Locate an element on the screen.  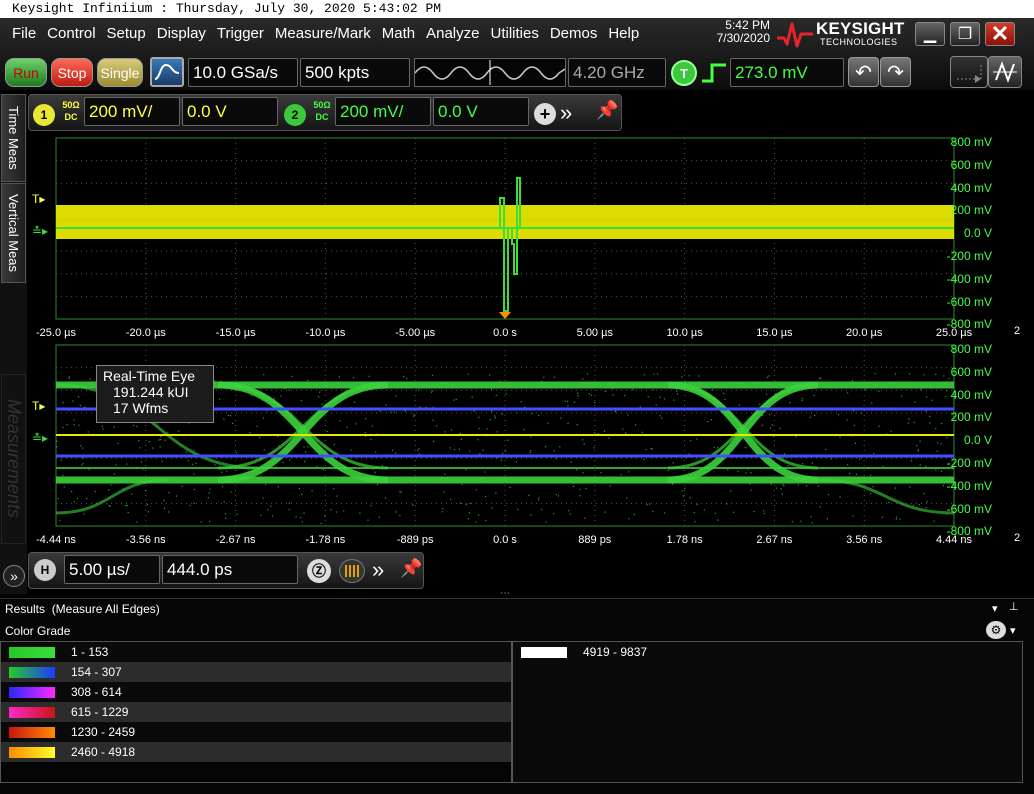
channel-2-coupling-mode: DC is located at coordinates (322, 117).